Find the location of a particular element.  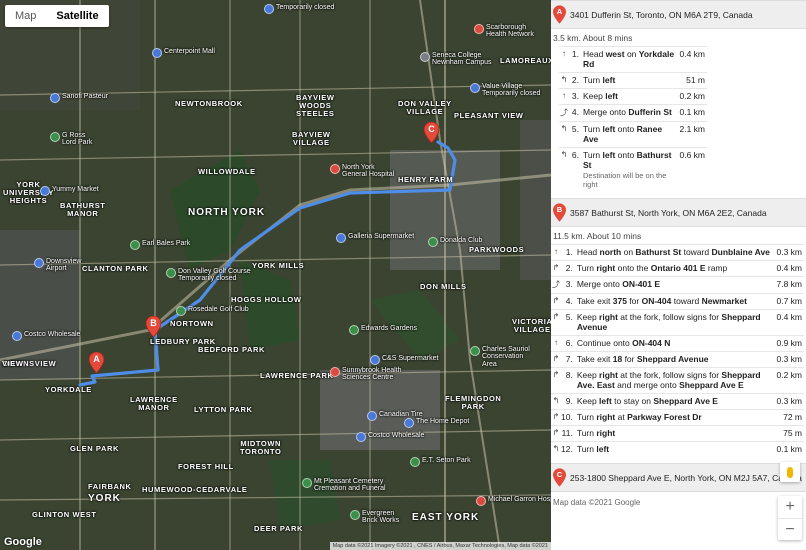

direction-step: ⤴ 4. Merge onto Dufferin St 0.1 km is located at coordinates (633, 113).